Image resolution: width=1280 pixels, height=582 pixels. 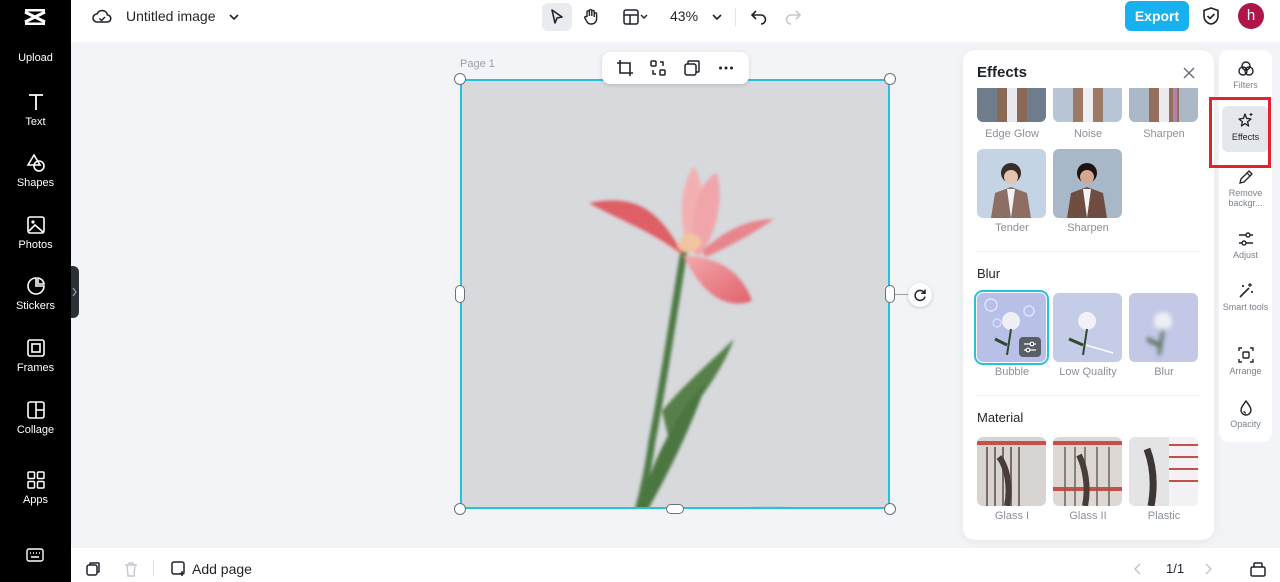 I want to click on resize-handle-bottom-left, so click(x=460, y=509).